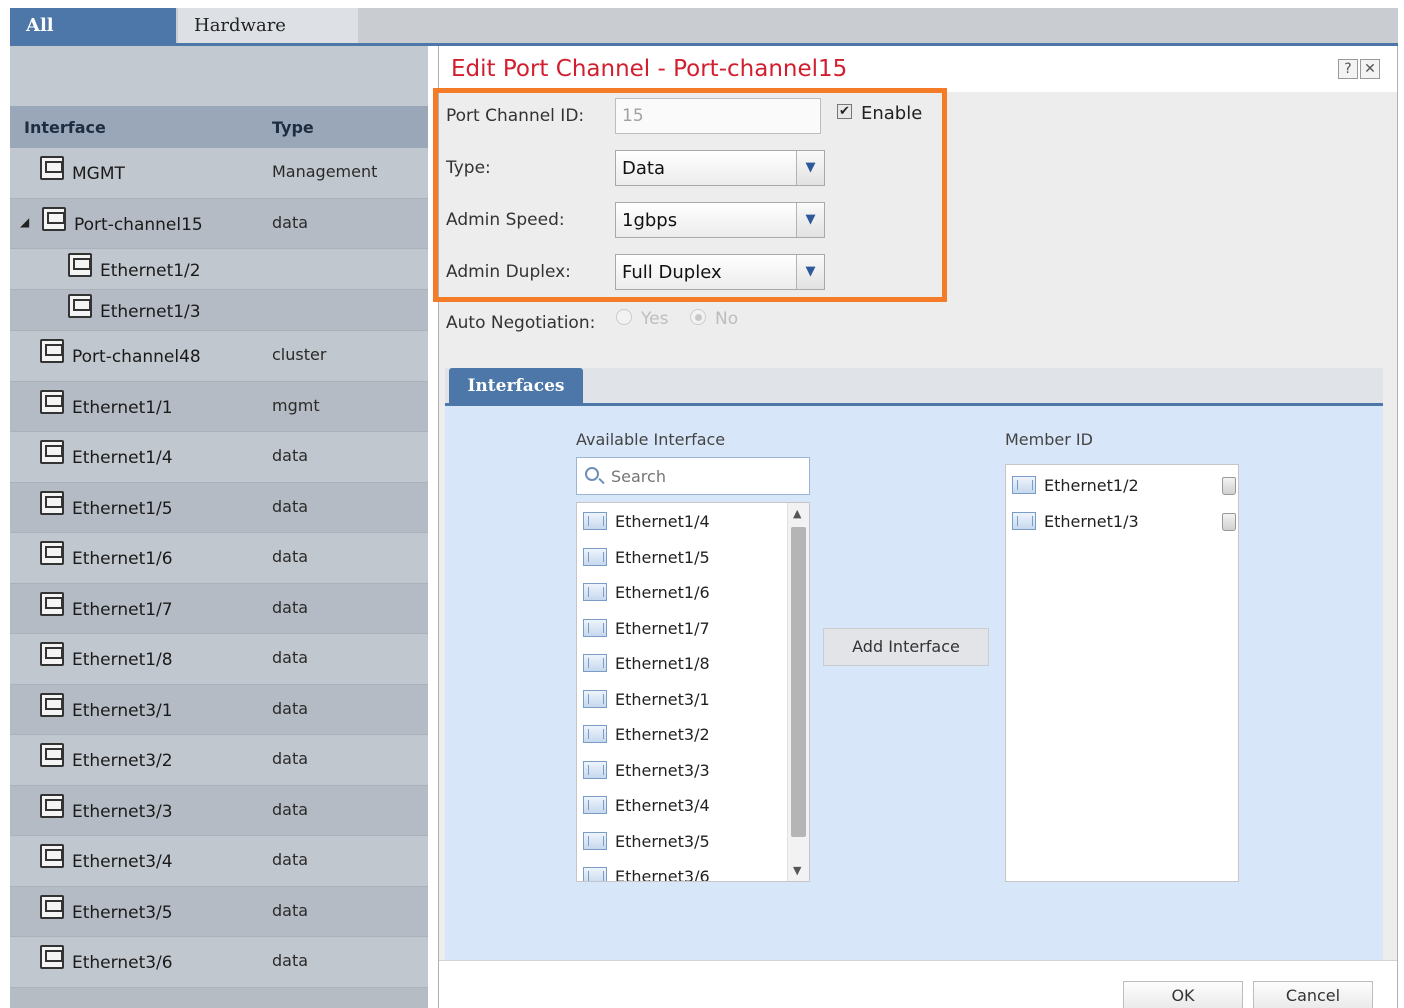 The width and height of the screenshot is (1404, 1008). What do you see at coordinates (219, 709) in the screenshot?
I see `table-row: Ethernet3/1 data` at bounding box center [219, 709].